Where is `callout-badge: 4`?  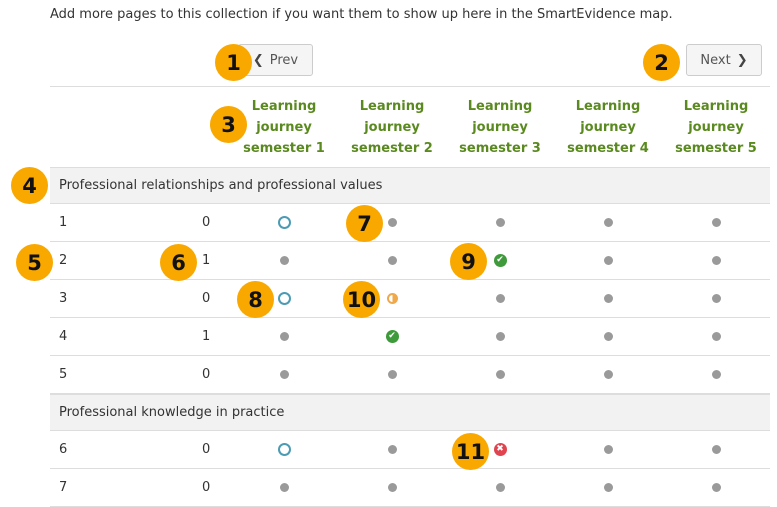
callout-badge: 4 is located at coordinates (29, 185).